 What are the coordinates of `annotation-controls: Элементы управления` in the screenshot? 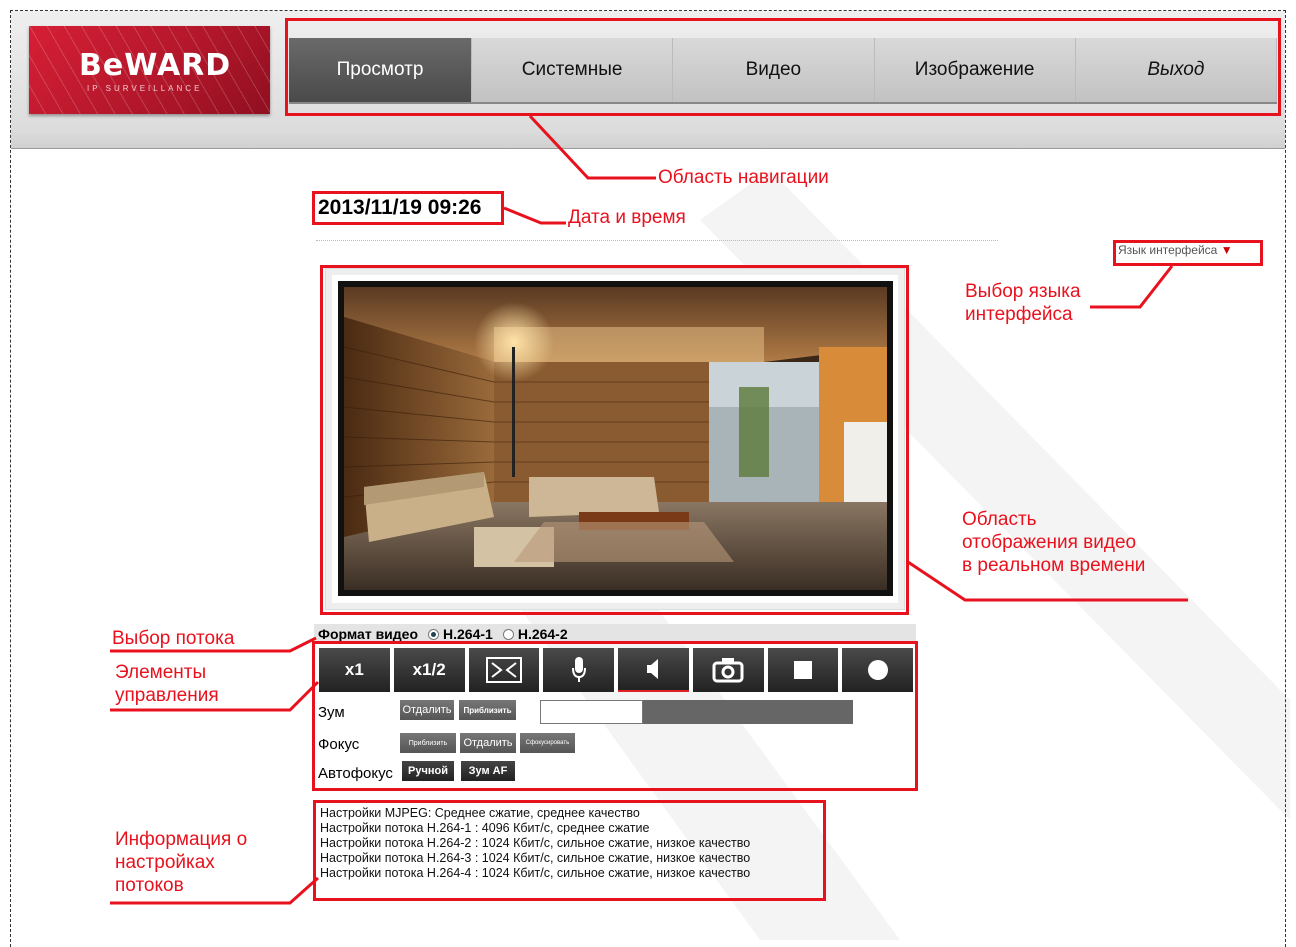 It's located at (167, 684).